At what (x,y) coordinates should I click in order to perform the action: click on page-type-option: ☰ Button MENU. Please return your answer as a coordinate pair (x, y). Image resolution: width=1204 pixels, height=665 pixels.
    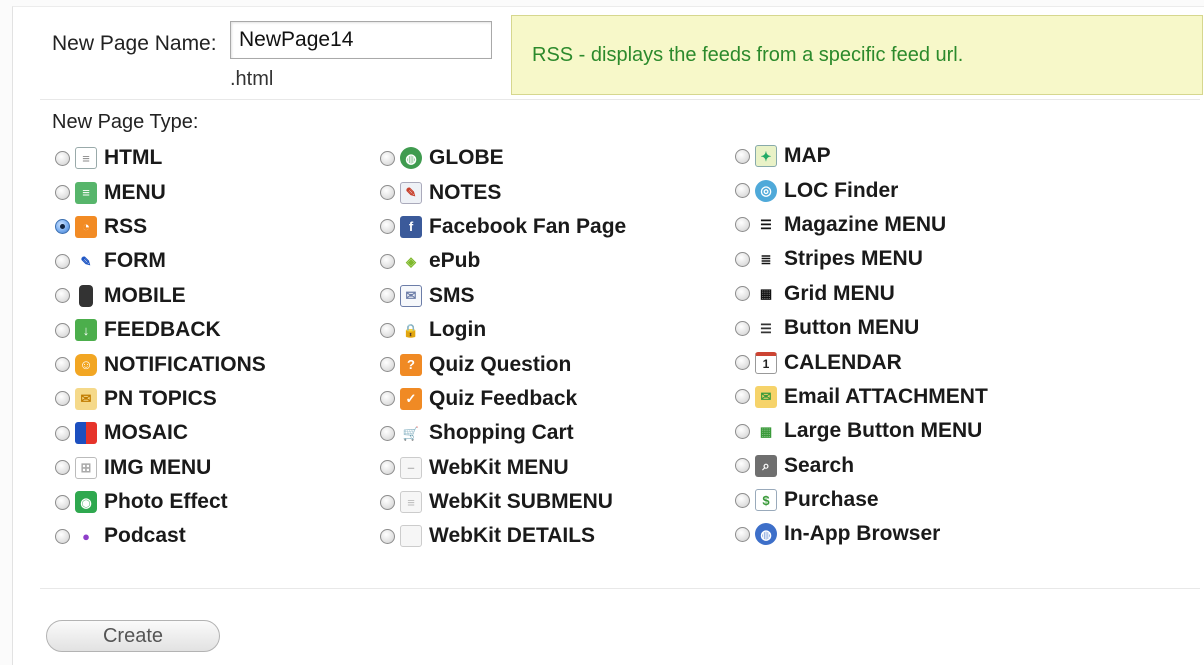
    Looking at the image, I should click on (861, 328).